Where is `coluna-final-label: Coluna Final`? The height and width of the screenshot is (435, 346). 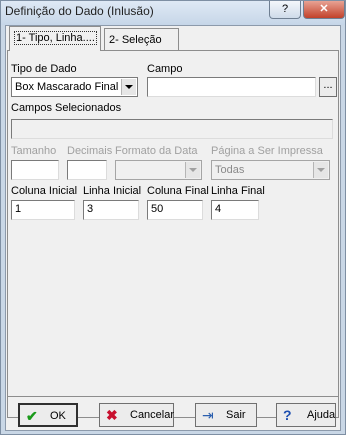 coluna-final-label: Coluna Final is located at coordinates (178, 191).